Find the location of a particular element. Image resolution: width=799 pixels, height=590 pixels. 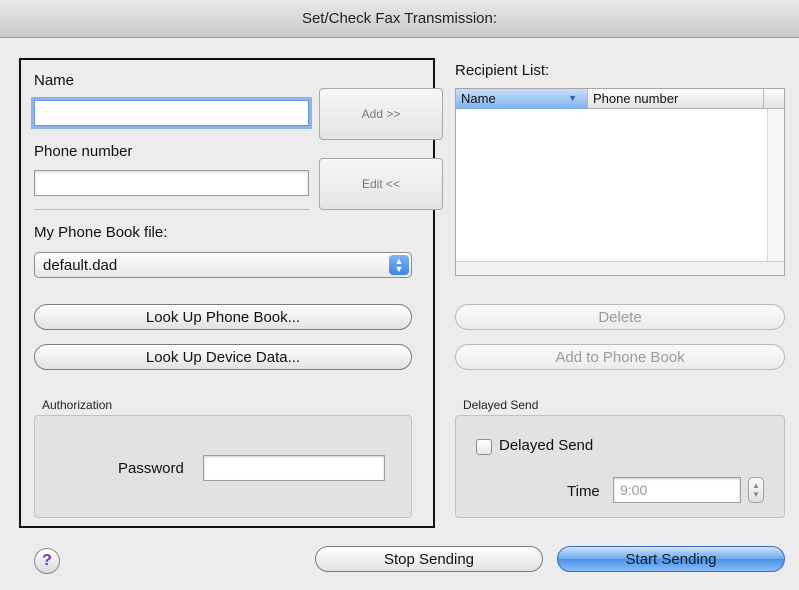

delete-button: Delete is located at coordinates (620, 317).